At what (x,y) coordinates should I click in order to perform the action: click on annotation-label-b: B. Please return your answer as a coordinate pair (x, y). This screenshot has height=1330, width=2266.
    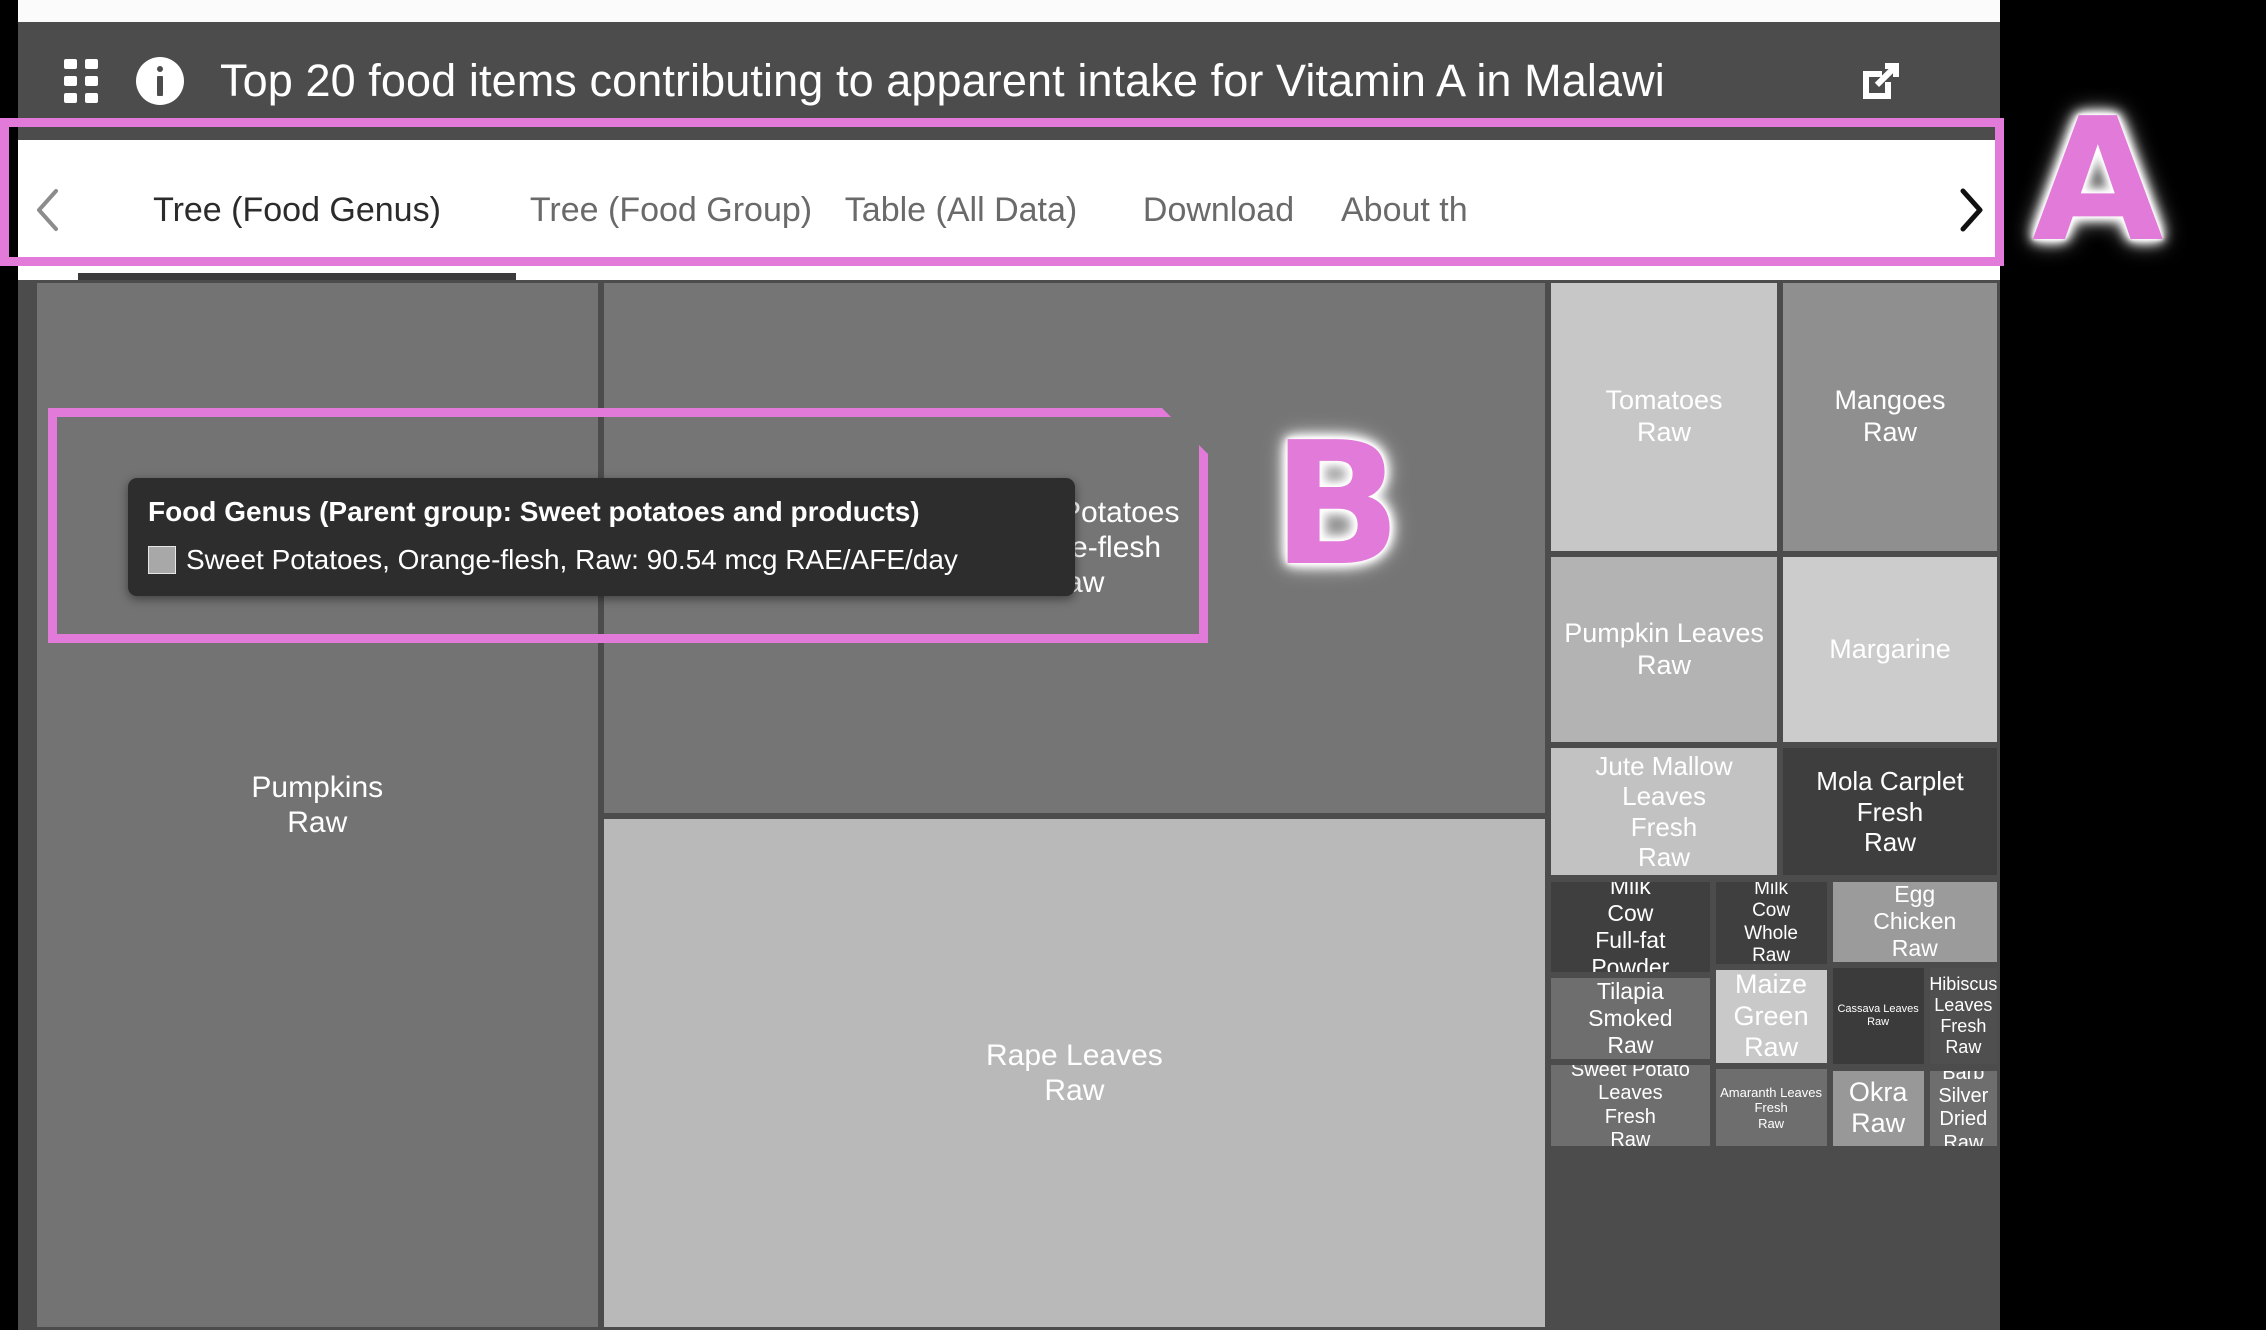
    Looking at the image, I should click on (1337, 505).